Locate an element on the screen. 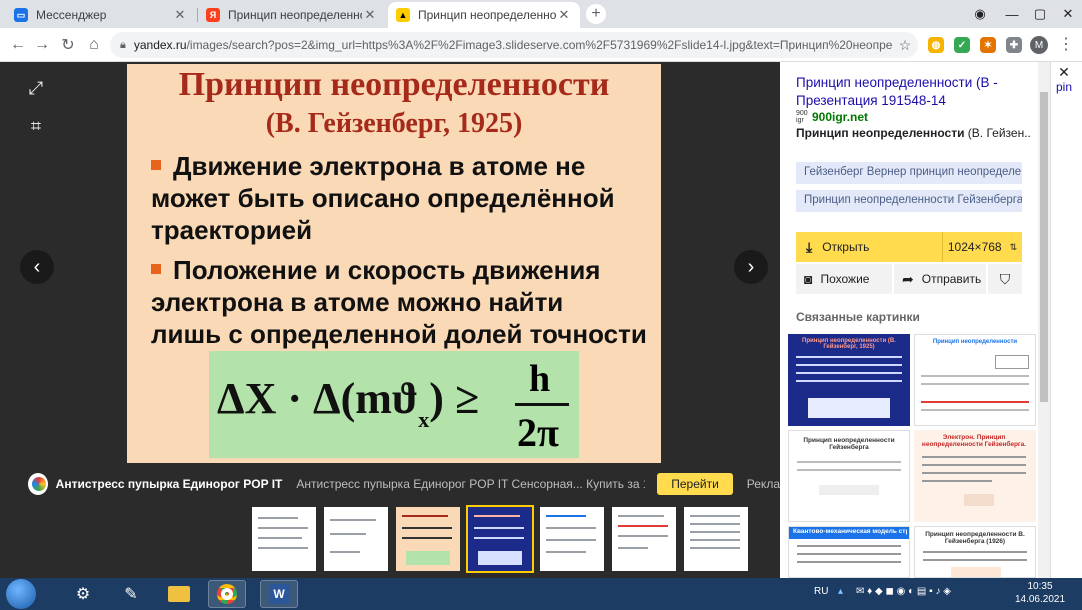 Image resolution: width=1082 pixels, height=610 pixels. ad-mark: Рекла is located at coordinates (763, 484).